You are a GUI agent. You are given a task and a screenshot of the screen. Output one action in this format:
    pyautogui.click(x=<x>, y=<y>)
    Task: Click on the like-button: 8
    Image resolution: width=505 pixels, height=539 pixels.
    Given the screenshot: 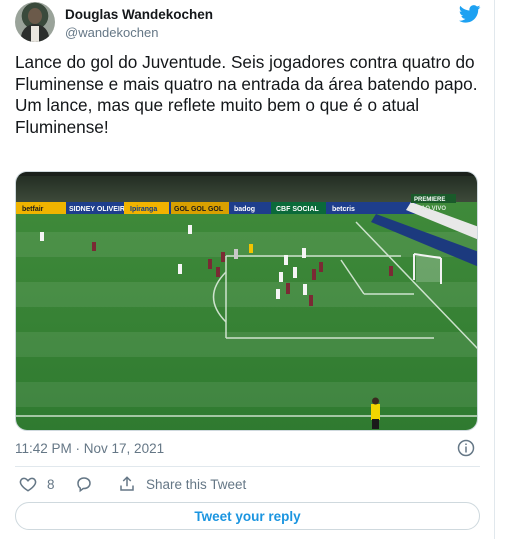 What is the action you would take?
    pyautogui.click(x=37, y=484)
    